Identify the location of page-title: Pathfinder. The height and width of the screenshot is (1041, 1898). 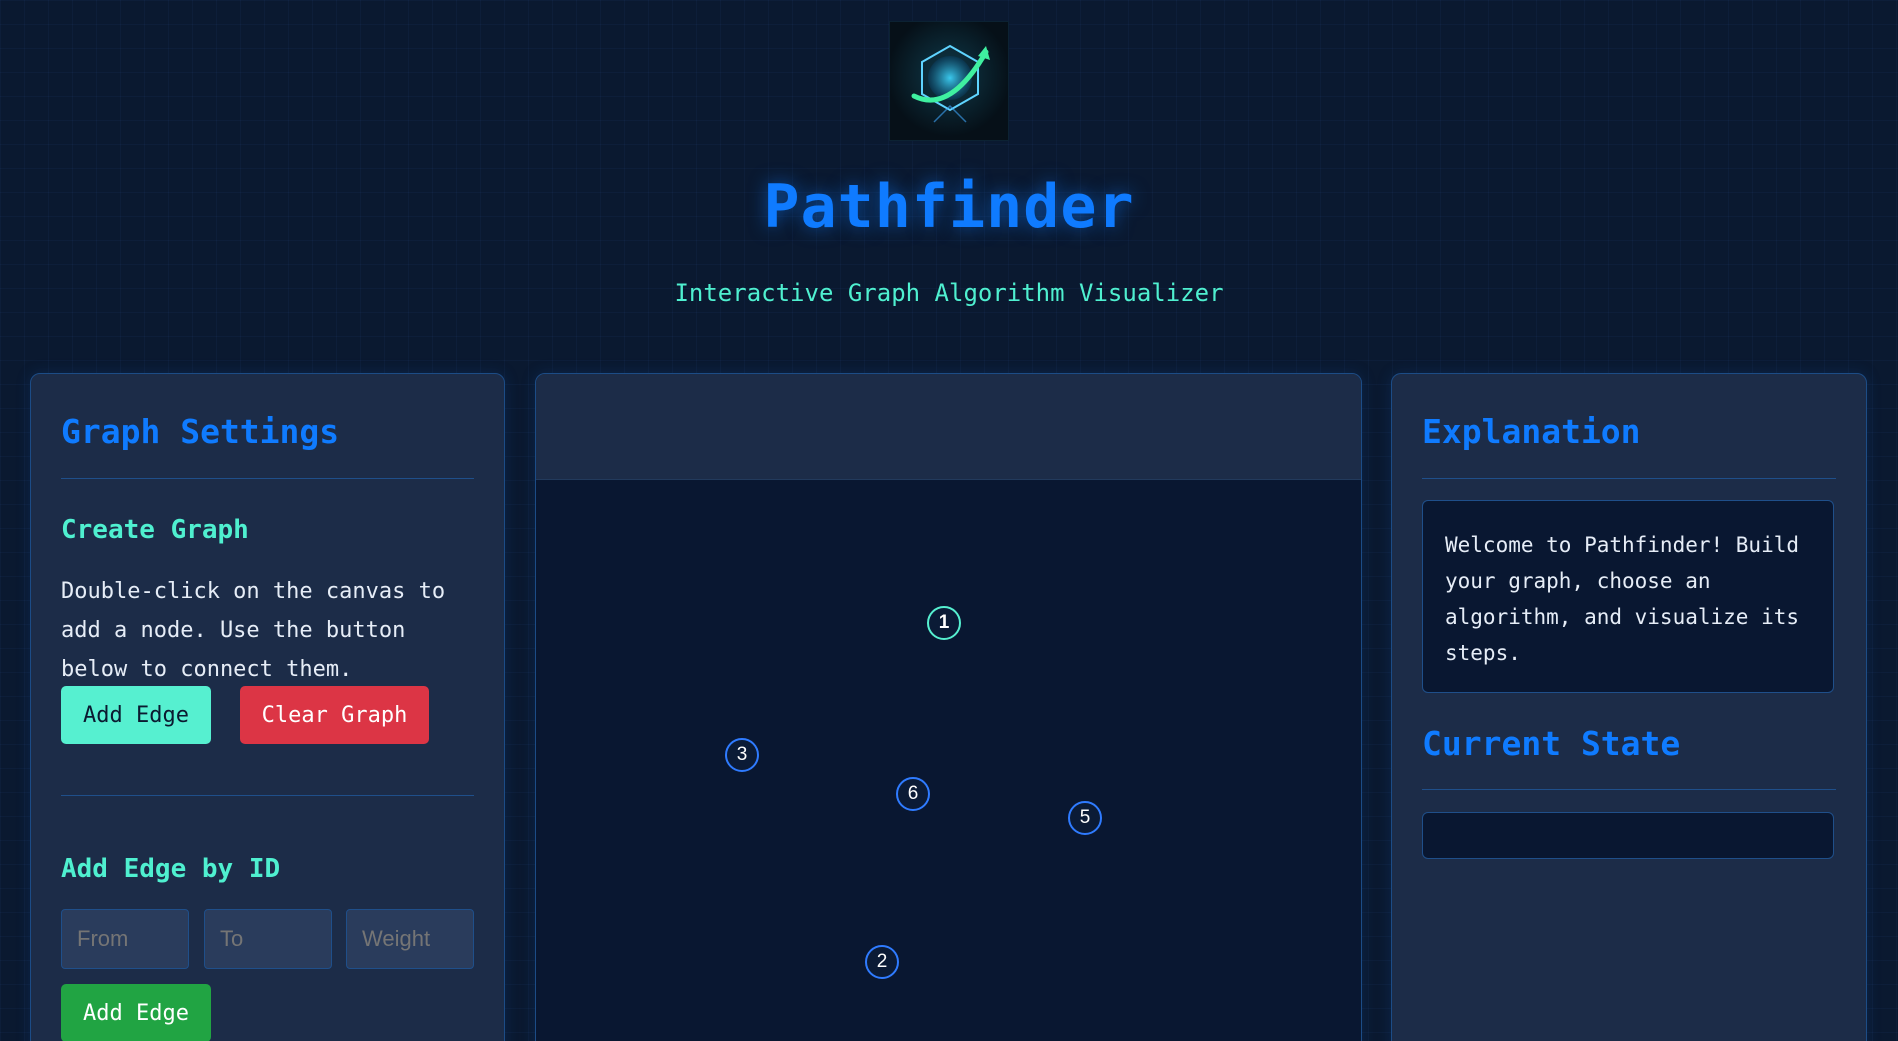
(949, 207).